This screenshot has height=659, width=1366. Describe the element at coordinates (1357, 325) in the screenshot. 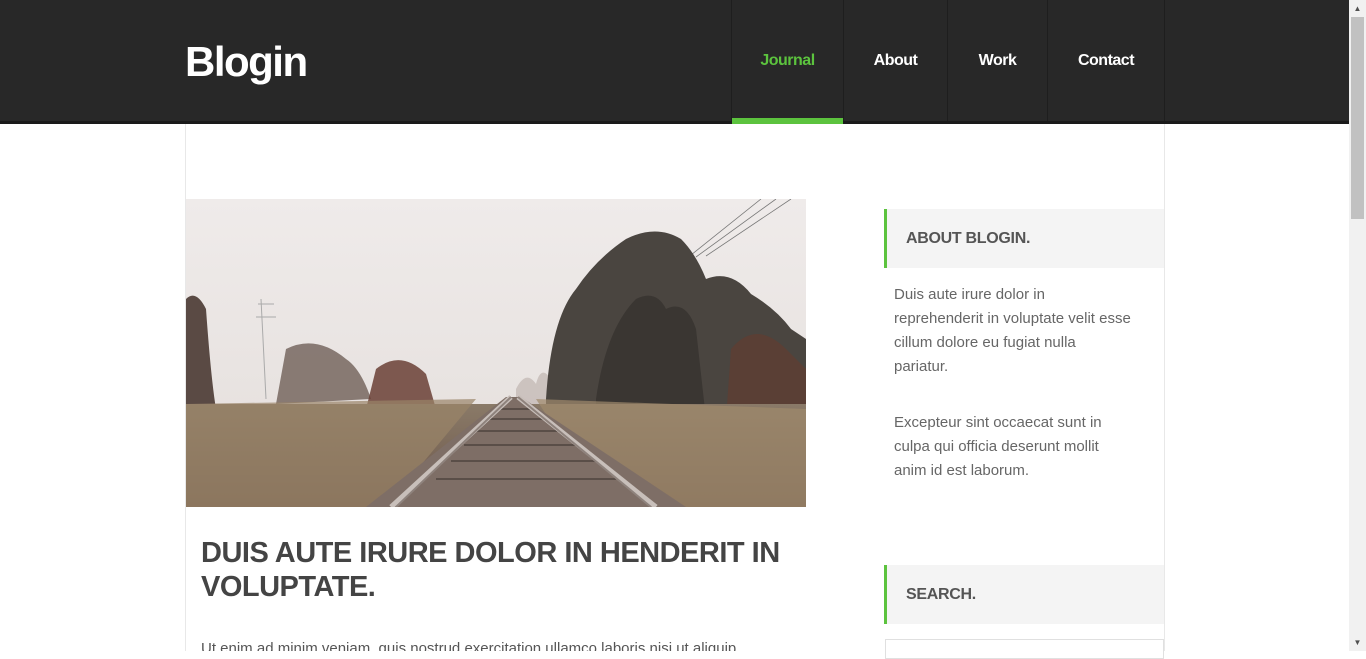

I see `page-scrollbar: ▲ ▼` at that location.